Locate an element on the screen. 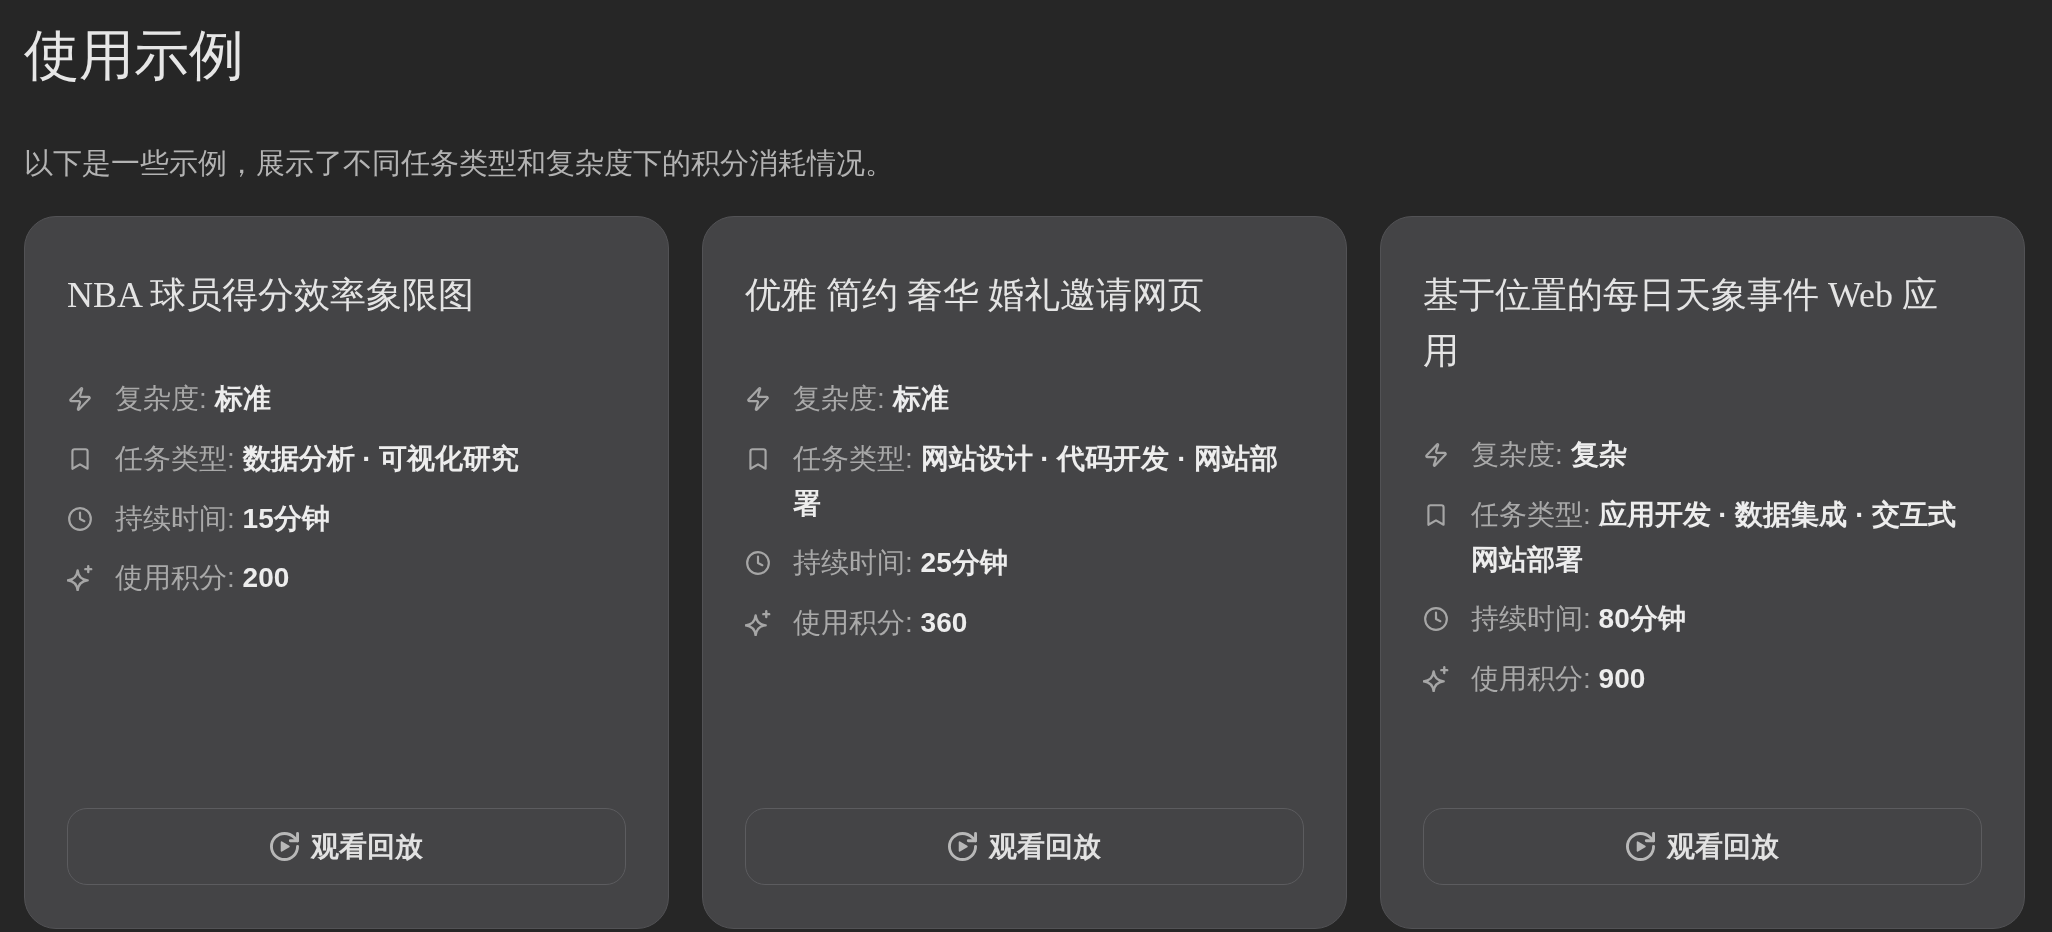 The width and height of the screenshot is (2052, 932). detail-text: 使用积分: 900 is located at coordinates (1558, 679).